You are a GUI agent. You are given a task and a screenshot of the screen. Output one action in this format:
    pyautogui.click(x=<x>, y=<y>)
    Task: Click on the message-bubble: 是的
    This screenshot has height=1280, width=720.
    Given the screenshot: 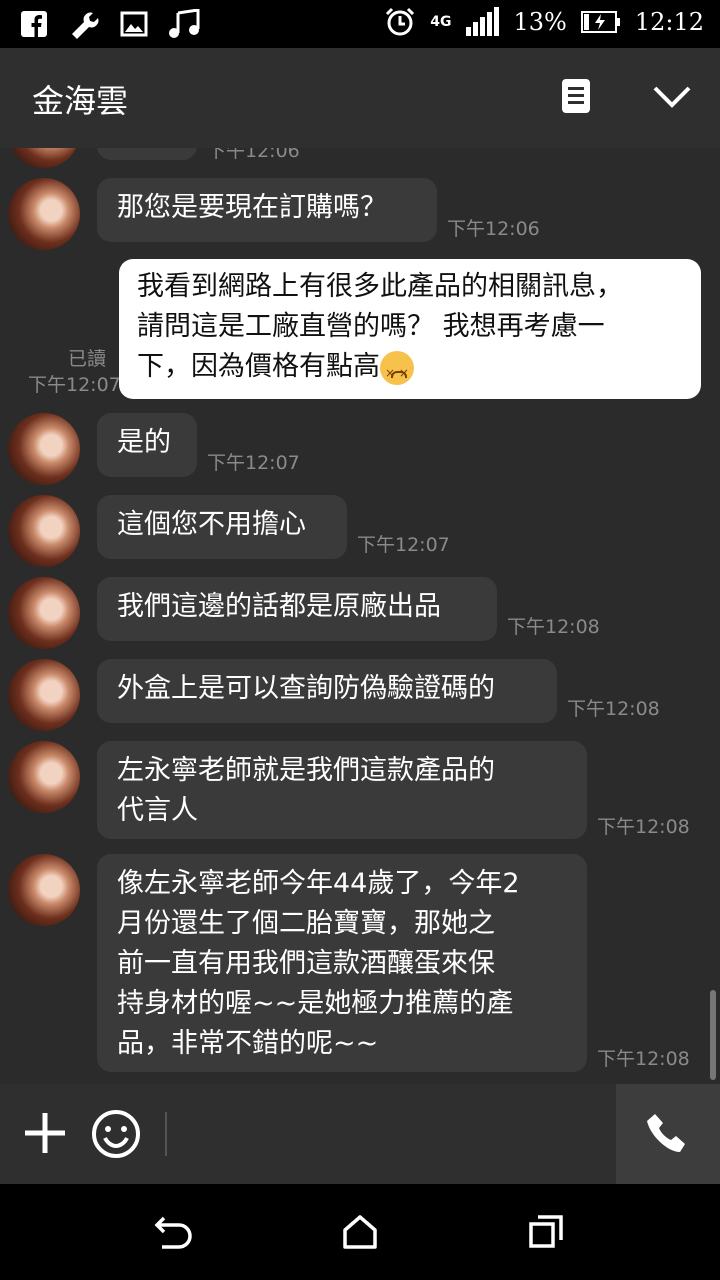 What is the action you would take?
    pyautogui.click(x=147, y=445)
    